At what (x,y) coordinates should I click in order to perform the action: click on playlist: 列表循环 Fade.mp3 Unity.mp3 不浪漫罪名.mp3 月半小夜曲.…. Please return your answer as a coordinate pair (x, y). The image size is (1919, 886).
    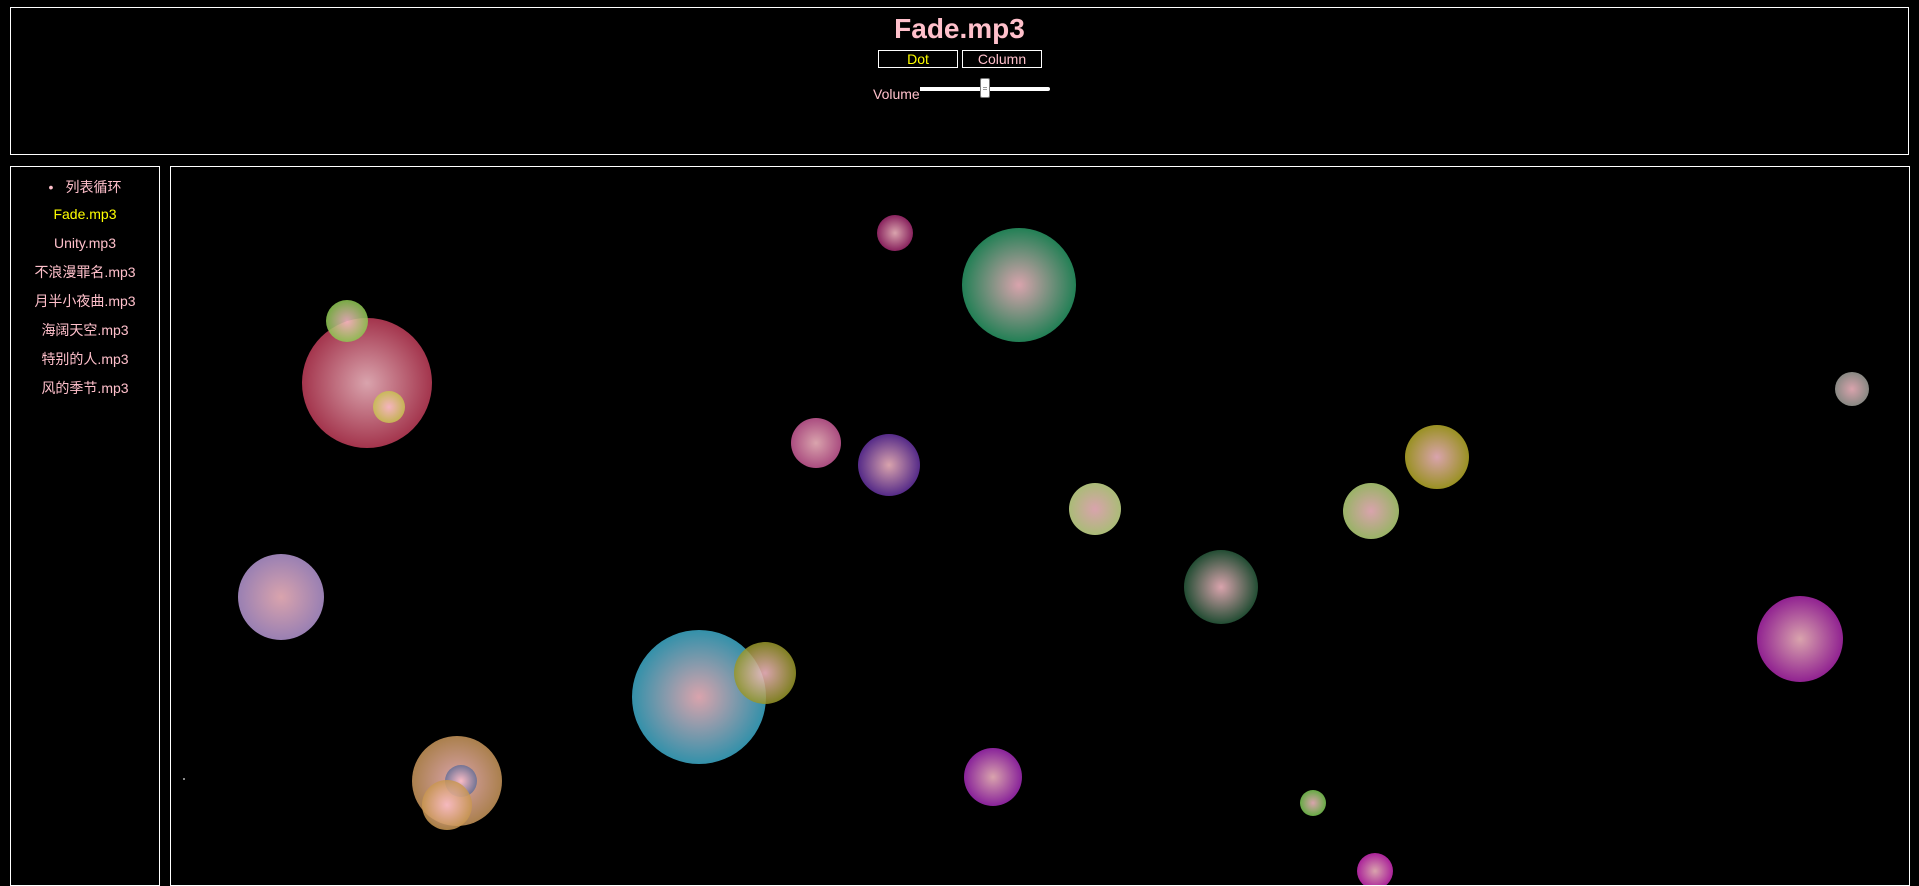
    Looking at the image, I should click on (85, 294).